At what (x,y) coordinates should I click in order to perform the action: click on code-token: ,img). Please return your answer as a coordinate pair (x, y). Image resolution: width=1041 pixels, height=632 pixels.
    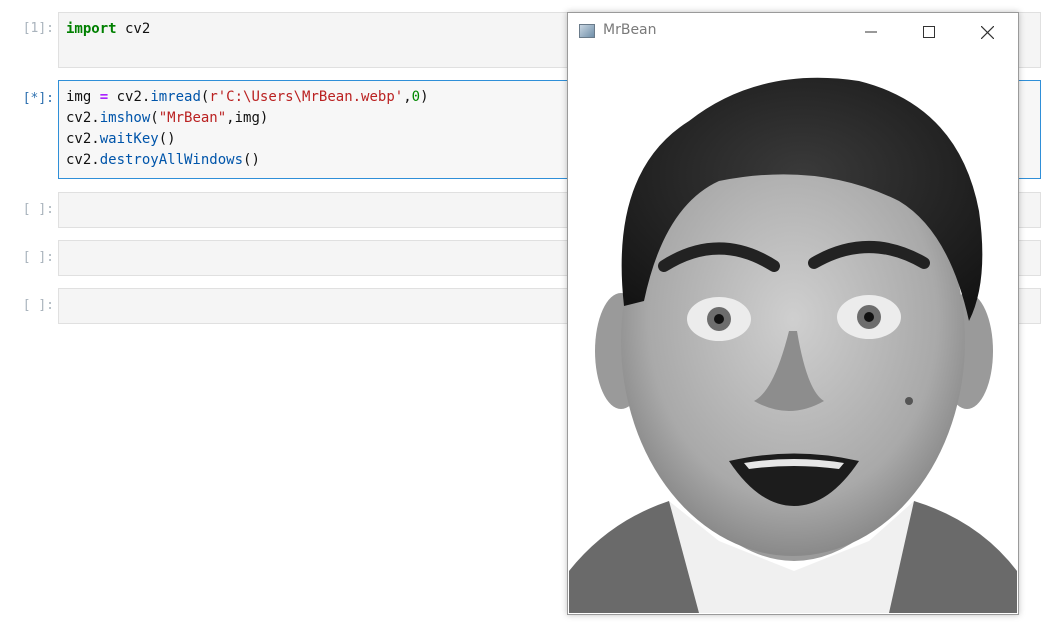
    Looking at the image, I should click on (247, 118).